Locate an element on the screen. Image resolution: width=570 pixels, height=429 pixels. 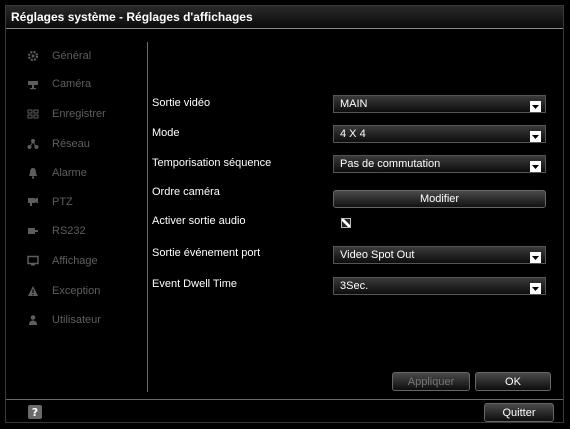
sequence-dwell-select: Pas de commutation is located at coordinates (439, 164).